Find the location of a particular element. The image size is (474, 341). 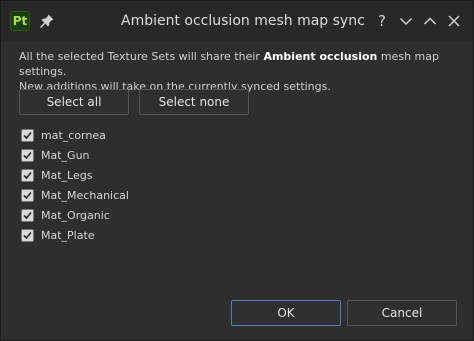

texture-set-label: Mat_Mechanical is located at coordinates (85, 195).